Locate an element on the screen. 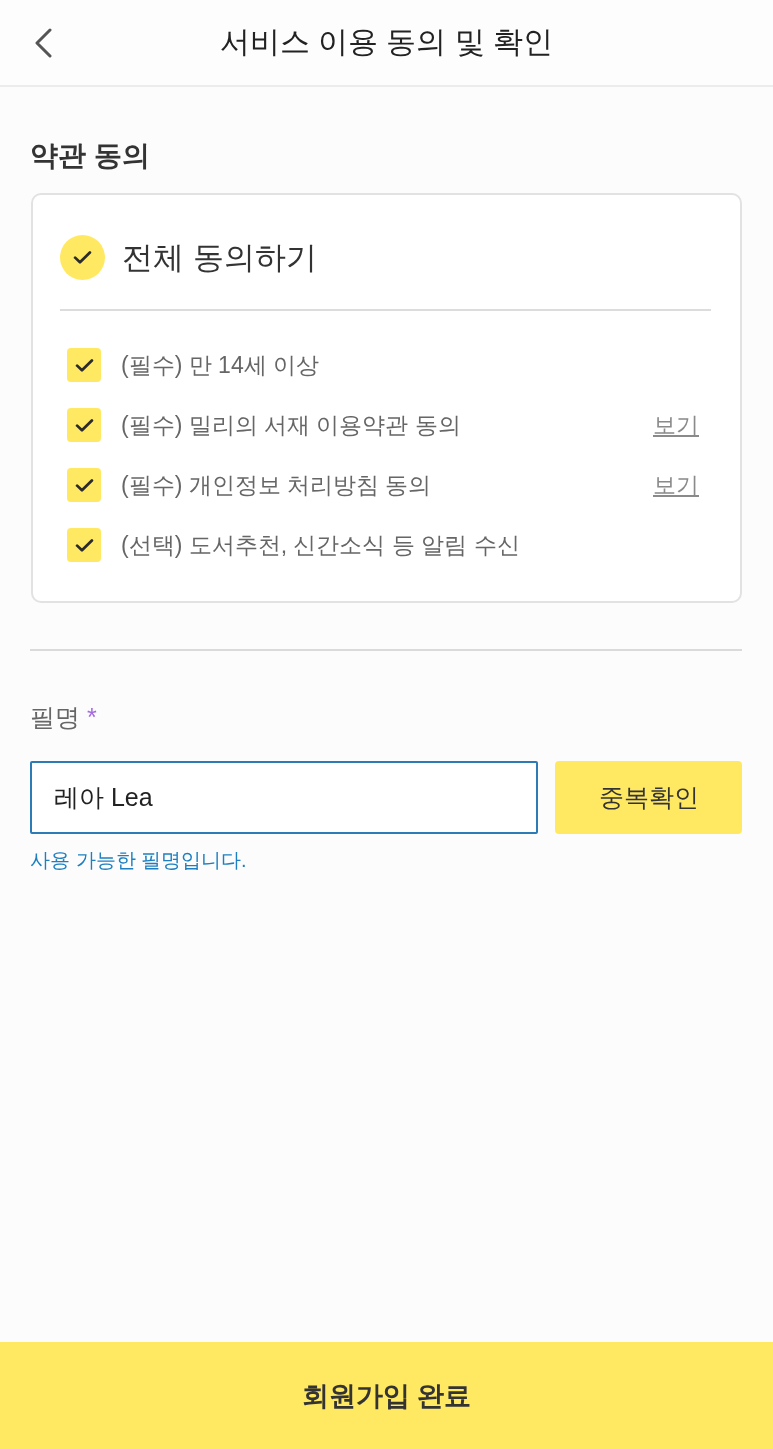 Image resolution: width=773 pixels, height=1449 pixels. duplicate-check-button: 중복확인 is located at coordinates (648, 797).